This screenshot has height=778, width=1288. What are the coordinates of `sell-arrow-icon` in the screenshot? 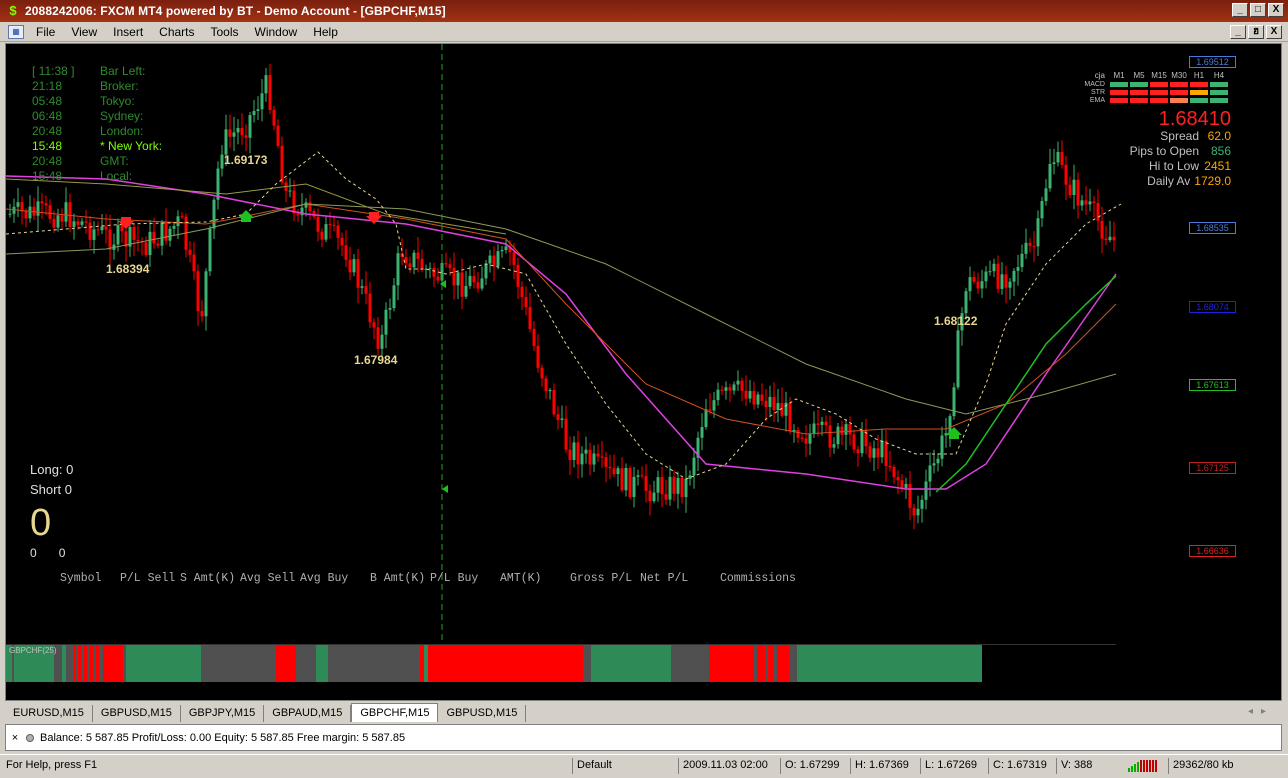 It's located at (126, 223).